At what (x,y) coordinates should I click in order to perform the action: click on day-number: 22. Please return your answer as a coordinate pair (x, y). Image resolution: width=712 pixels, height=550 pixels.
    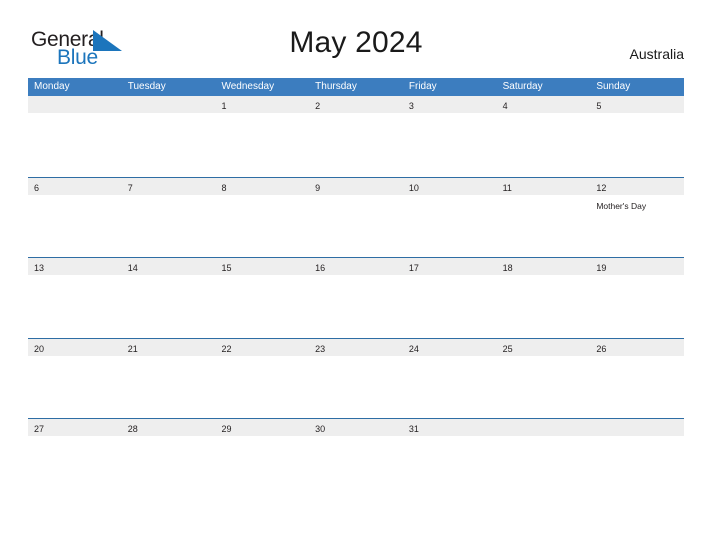
    Looking at the image, I should click on (226, 348).